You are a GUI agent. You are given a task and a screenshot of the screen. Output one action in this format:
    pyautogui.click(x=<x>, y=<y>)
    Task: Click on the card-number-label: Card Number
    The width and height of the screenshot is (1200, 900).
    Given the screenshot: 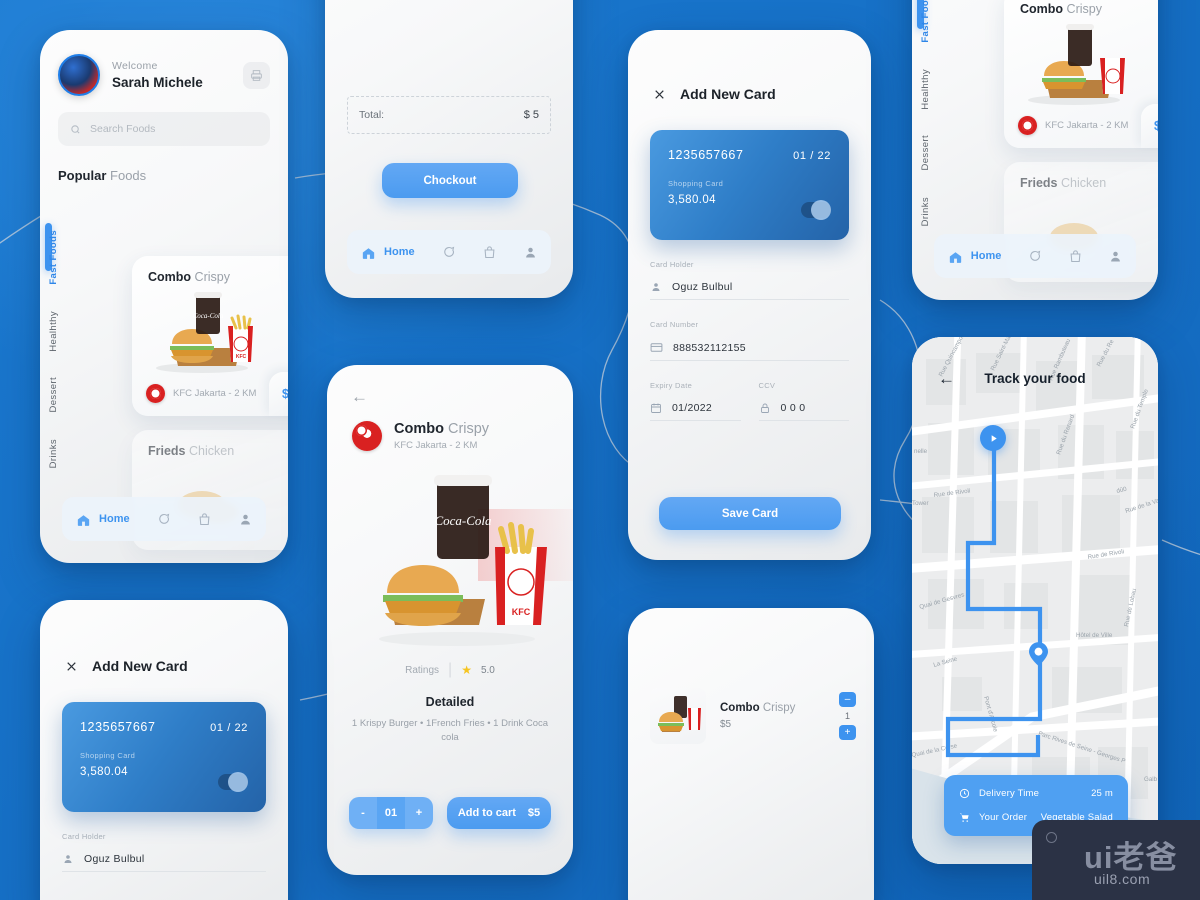 What is the action you would take?
    pyautogui.click(x=674, y=324)
    